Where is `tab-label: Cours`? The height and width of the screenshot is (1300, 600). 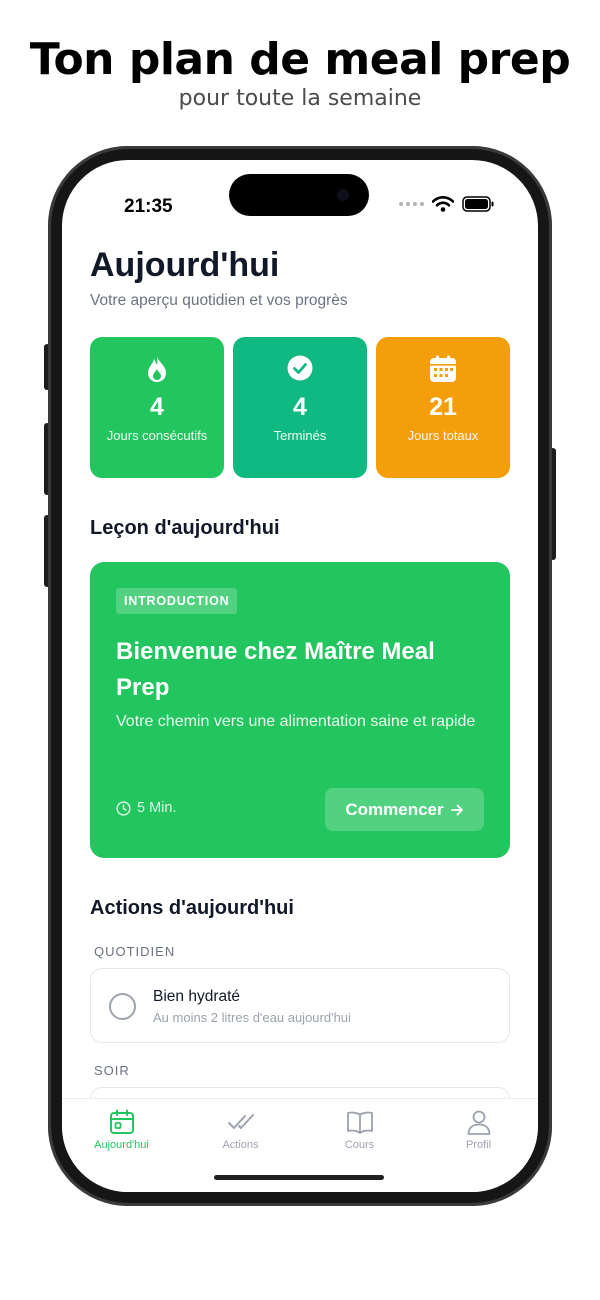
tab-label: Cours is located at coordinates (359, 1145).